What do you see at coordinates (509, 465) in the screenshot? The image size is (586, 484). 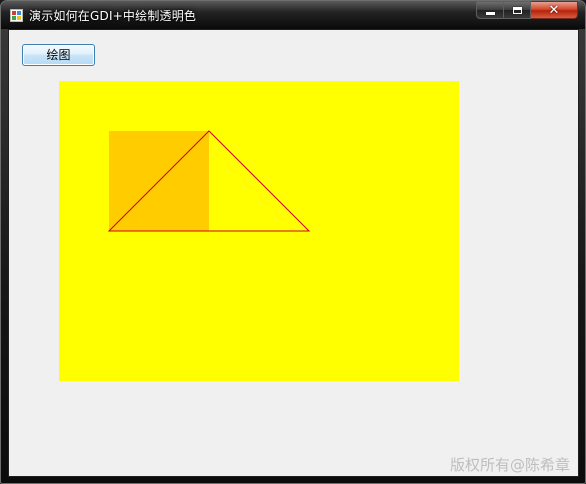 I see `watermark: 版权所有@陈希章` at bounding box center [509, 465].